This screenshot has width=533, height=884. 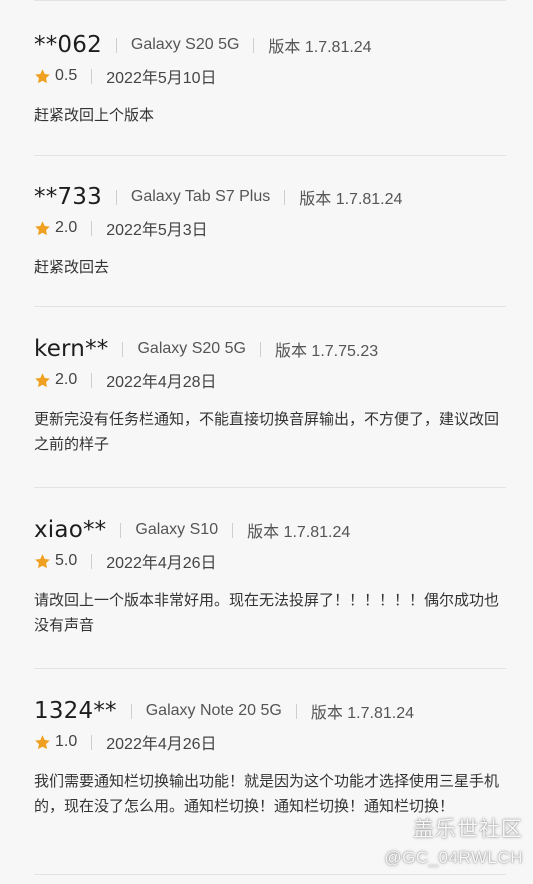 What do you see at coordinates (161, 382) in the screenshot?
I see `review-date: 2022年4月28日` at bounding box center [161, 382].